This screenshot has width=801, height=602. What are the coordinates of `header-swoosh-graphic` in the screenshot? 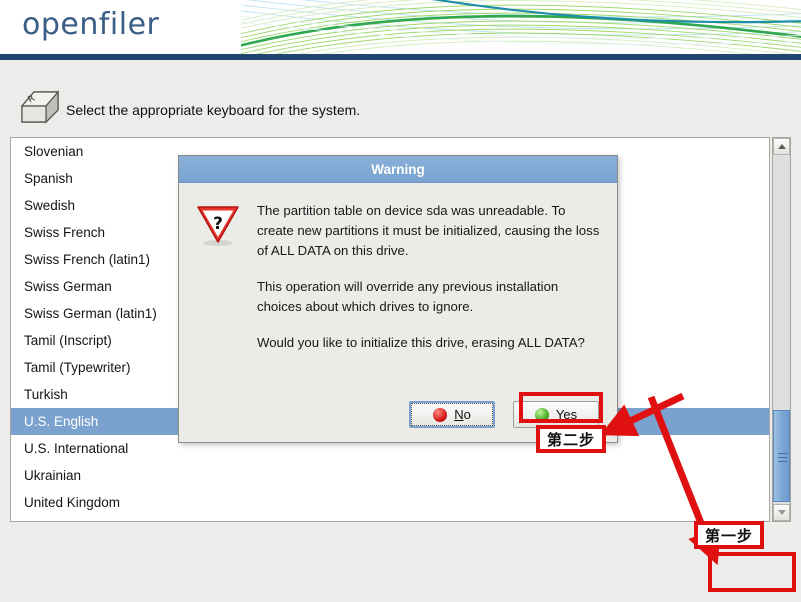 It's located at (521, 30).